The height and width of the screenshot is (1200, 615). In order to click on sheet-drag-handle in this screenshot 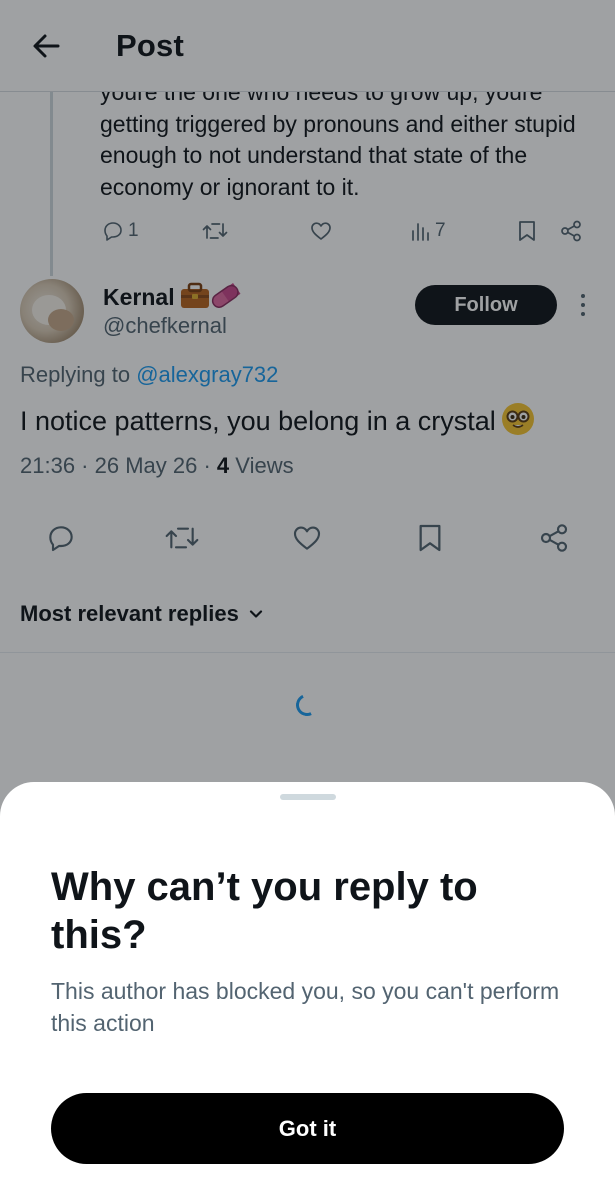, I will do `click(308, 797)`.